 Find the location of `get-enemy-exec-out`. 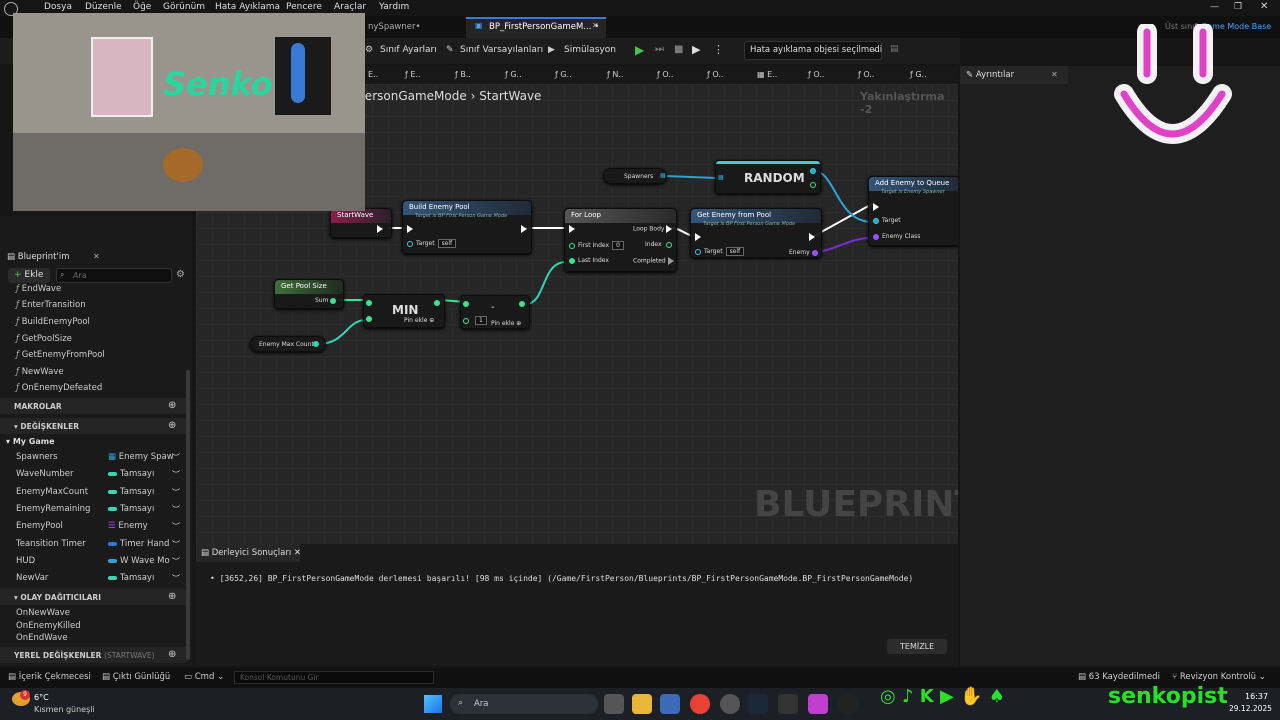

get-enemy-exec-out is located at coordinates (812, 237).